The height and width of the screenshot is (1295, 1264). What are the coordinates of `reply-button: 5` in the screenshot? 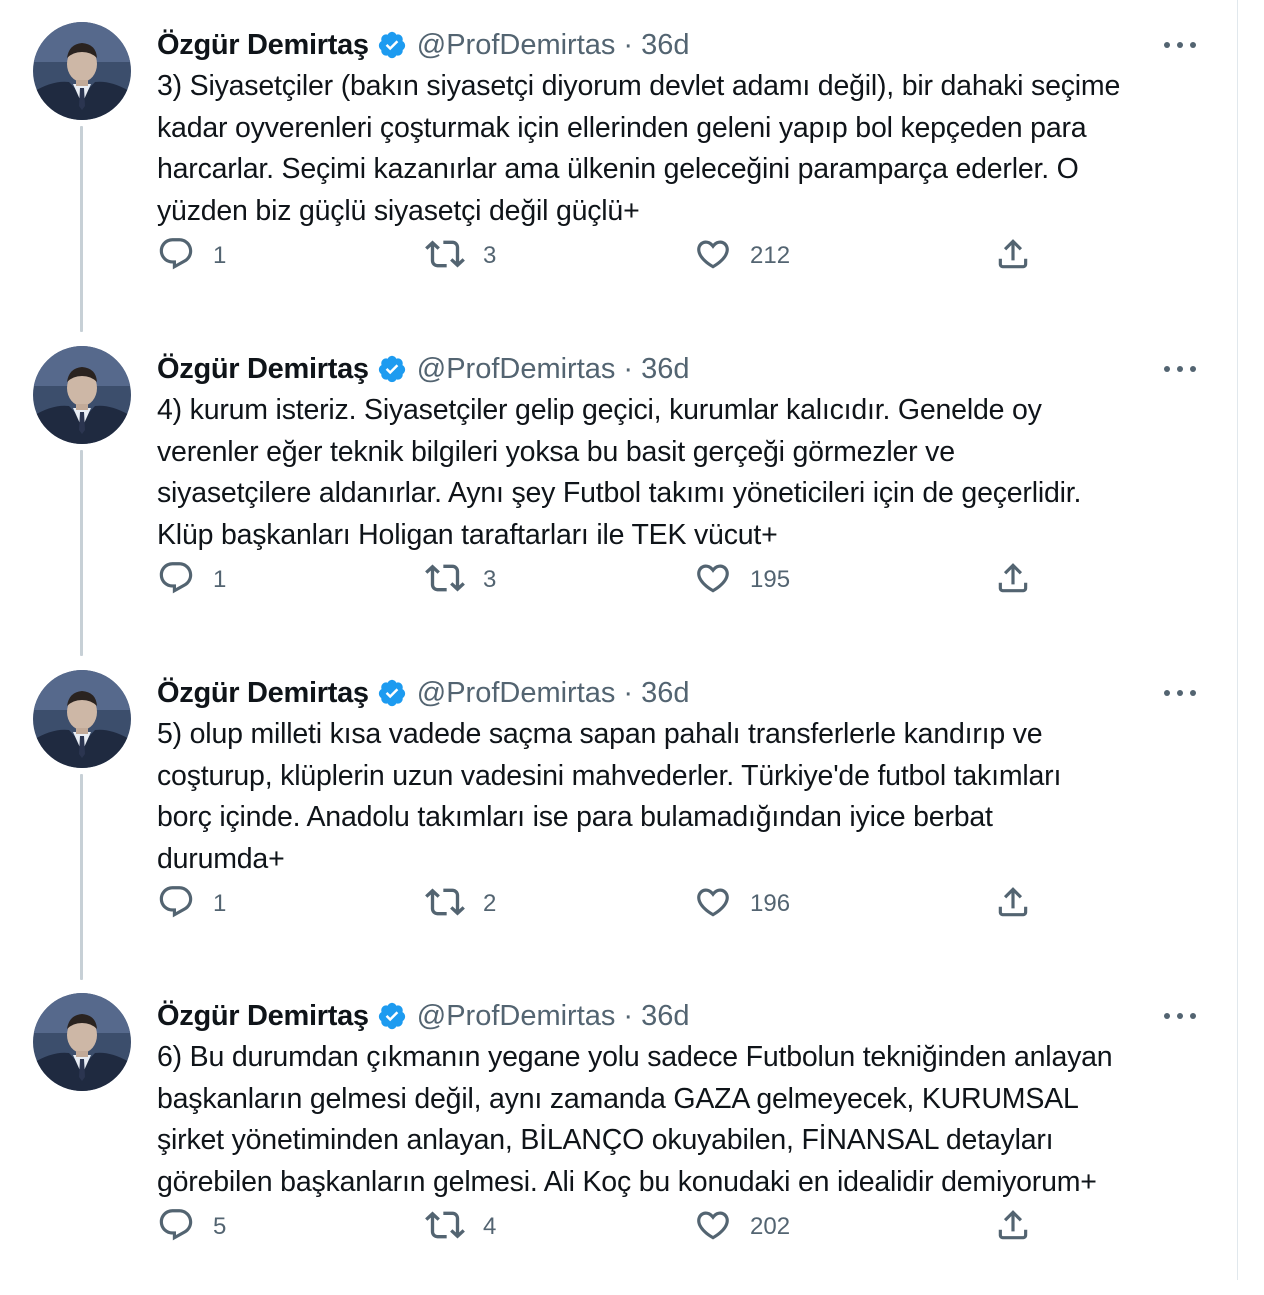 It's located at (191, 1227).